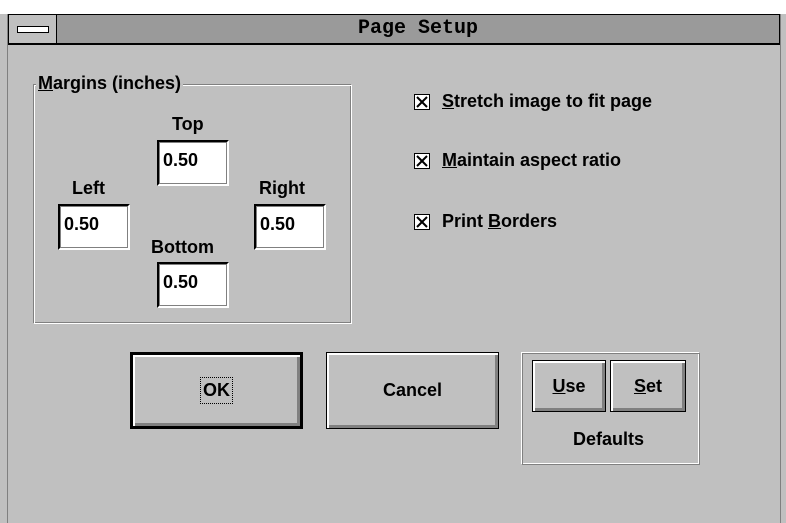 Image resolution: width=786 pixels, height=523 pixels. What do you see at coordinates (609, 439) in the screenshot?
I see `defaults-label: Defaults` at bounding box center [609, 439].